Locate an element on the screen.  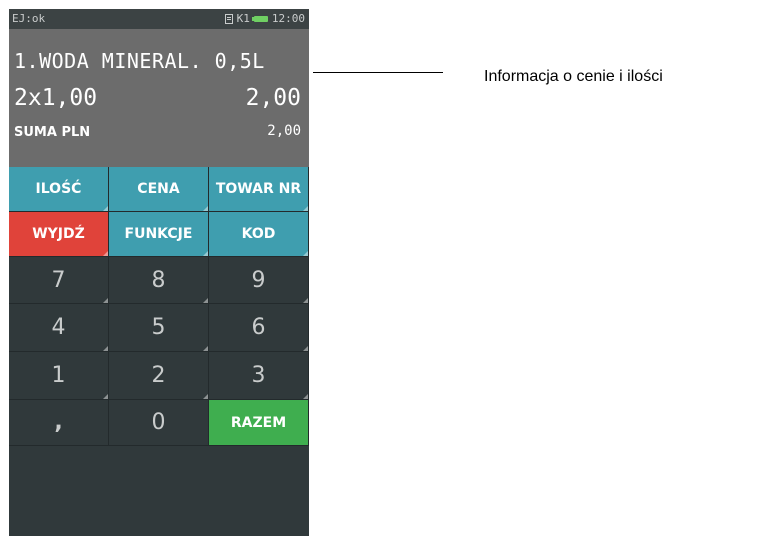
item-line: 1.WODA MINERAL. 0,5L is located at coordinates (139, 61).